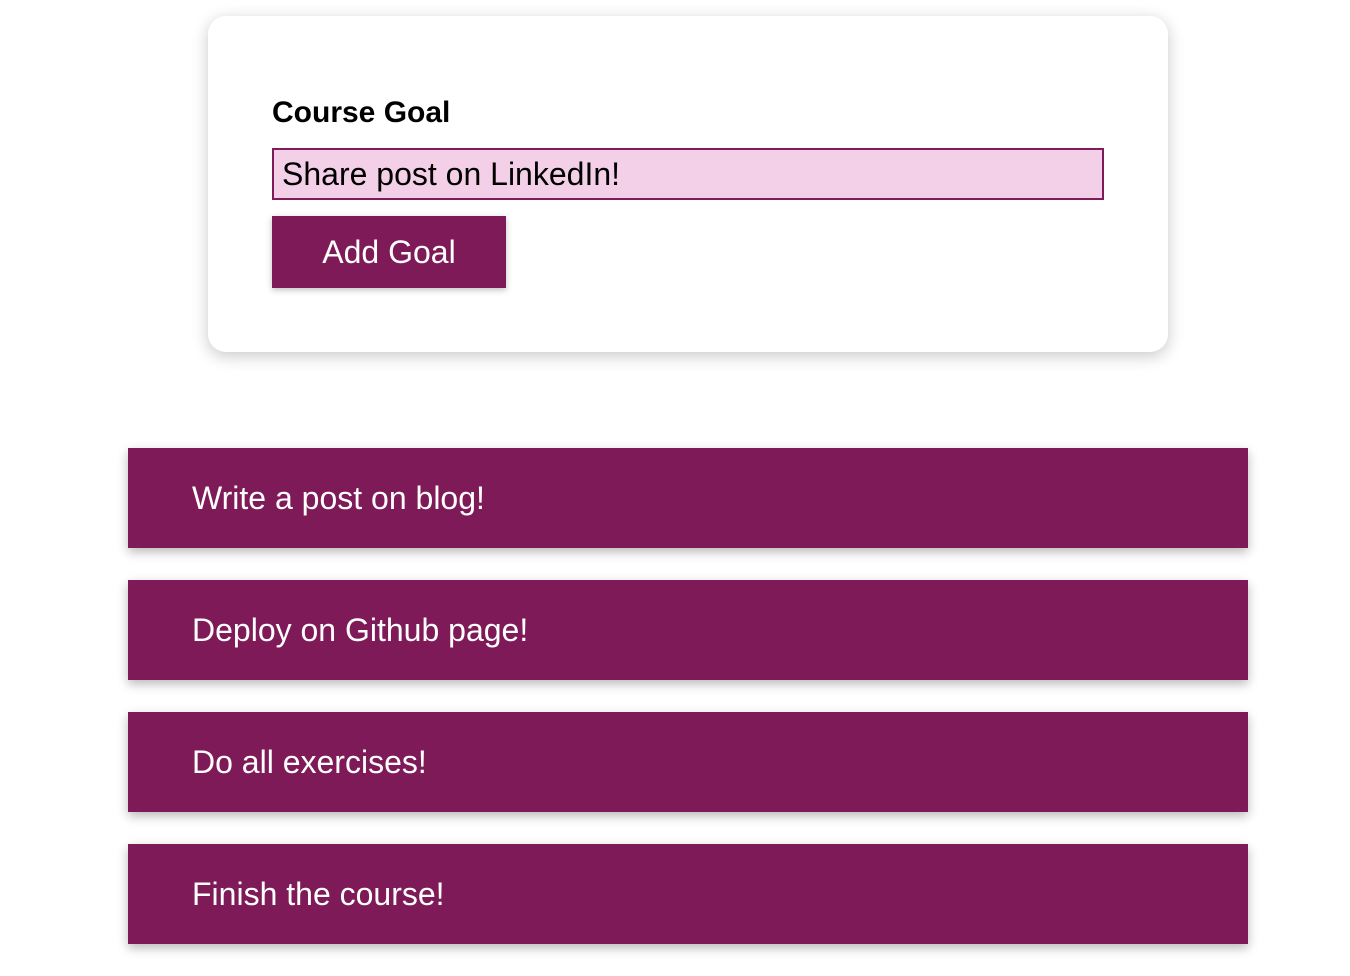  Describe the element at coordinates (688, 174) in the screenshot. I see `course-goal-input` at that location.